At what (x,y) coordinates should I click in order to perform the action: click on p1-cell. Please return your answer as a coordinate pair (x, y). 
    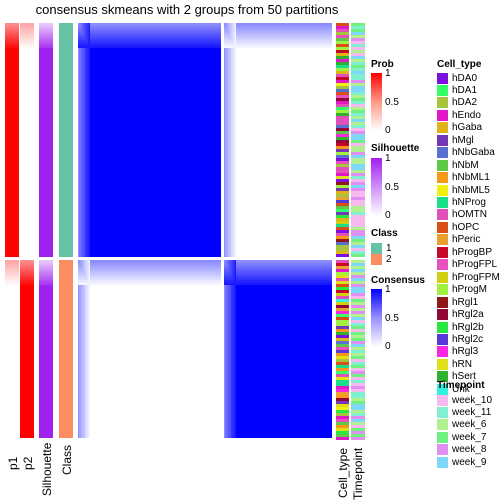
    Looking at the image, I should click on (12, 39).